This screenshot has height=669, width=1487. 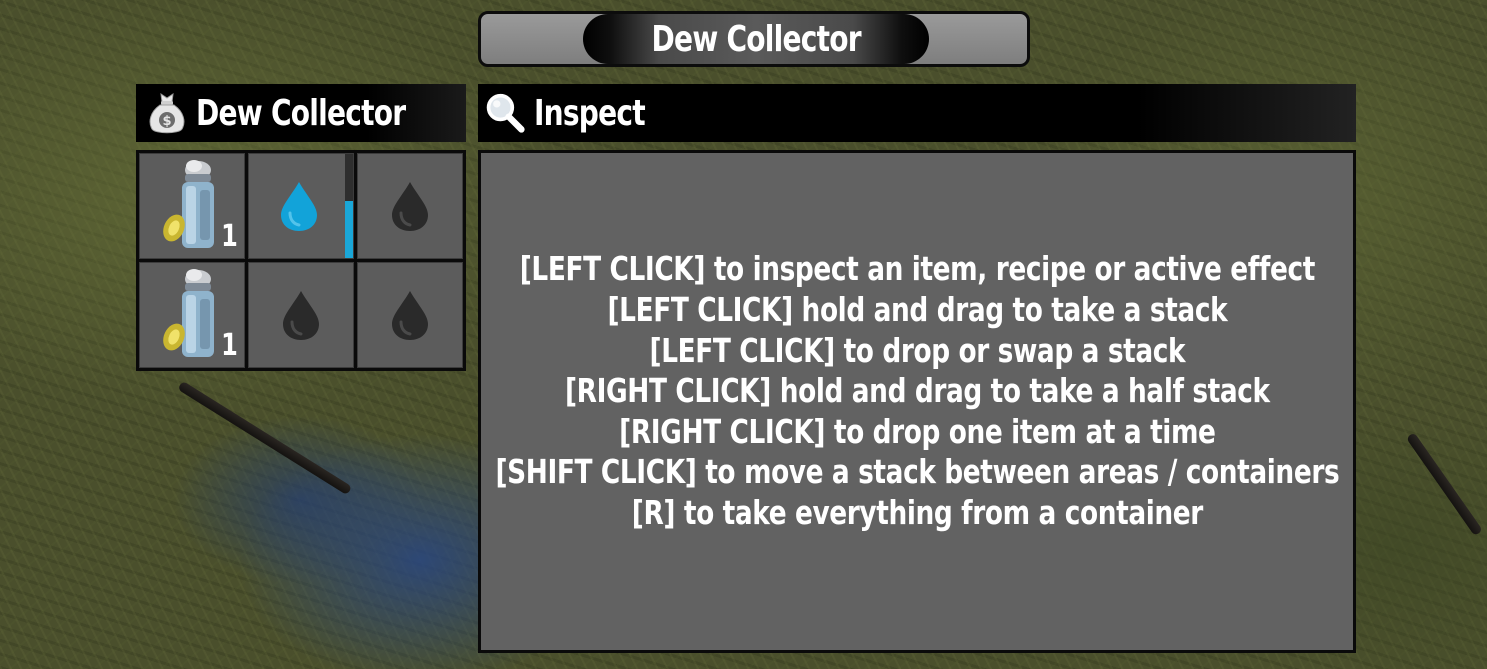 What do you see at coordinates (349, 229) in the screenshot?
I see `collection-progress-fill` at bounding box center [349, 229].